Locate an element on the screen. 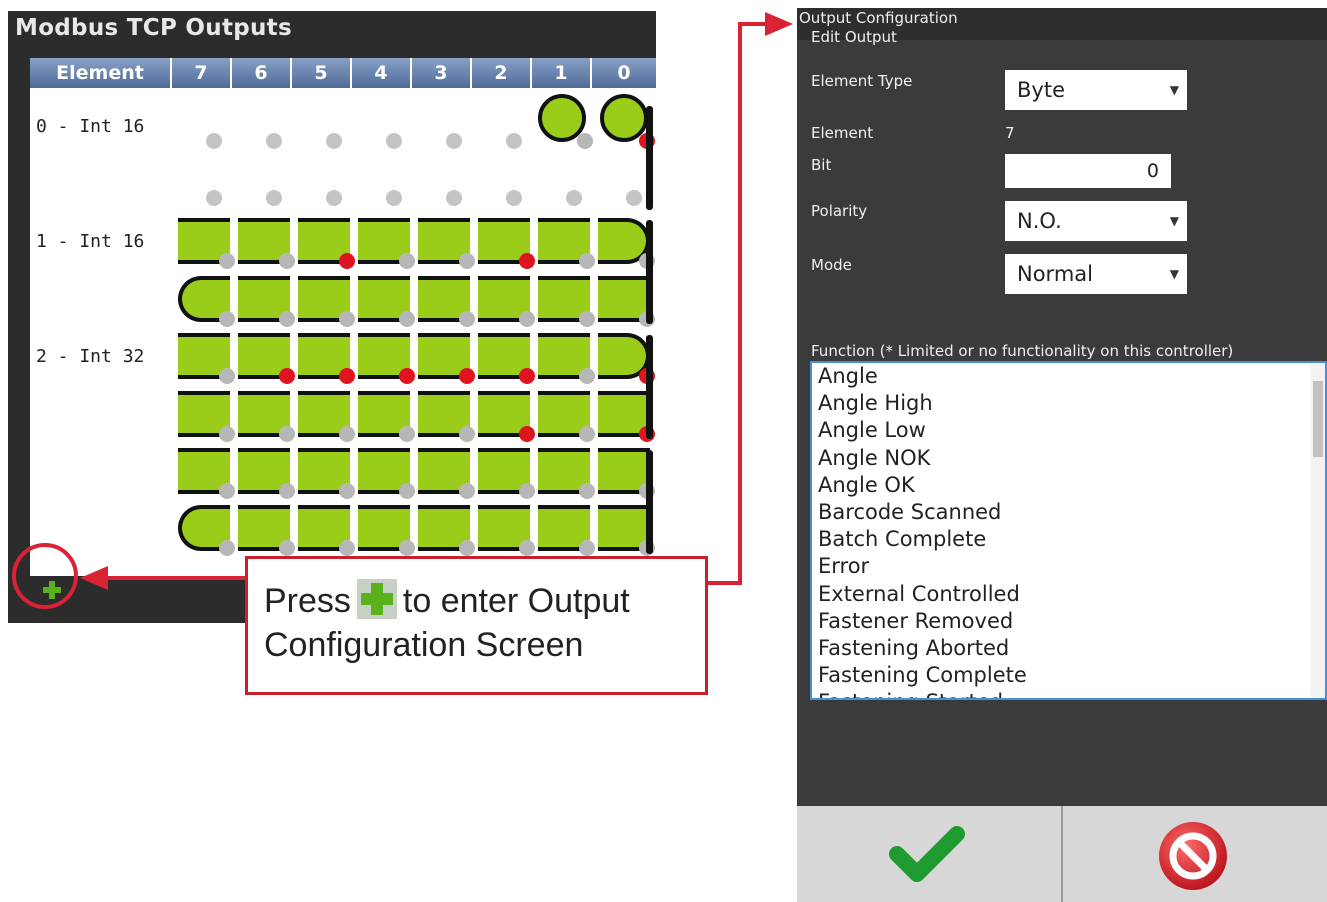 This screenshot has width=1327, height=902. function-item: Fastening Complete is located at coordinates (1068, 675).